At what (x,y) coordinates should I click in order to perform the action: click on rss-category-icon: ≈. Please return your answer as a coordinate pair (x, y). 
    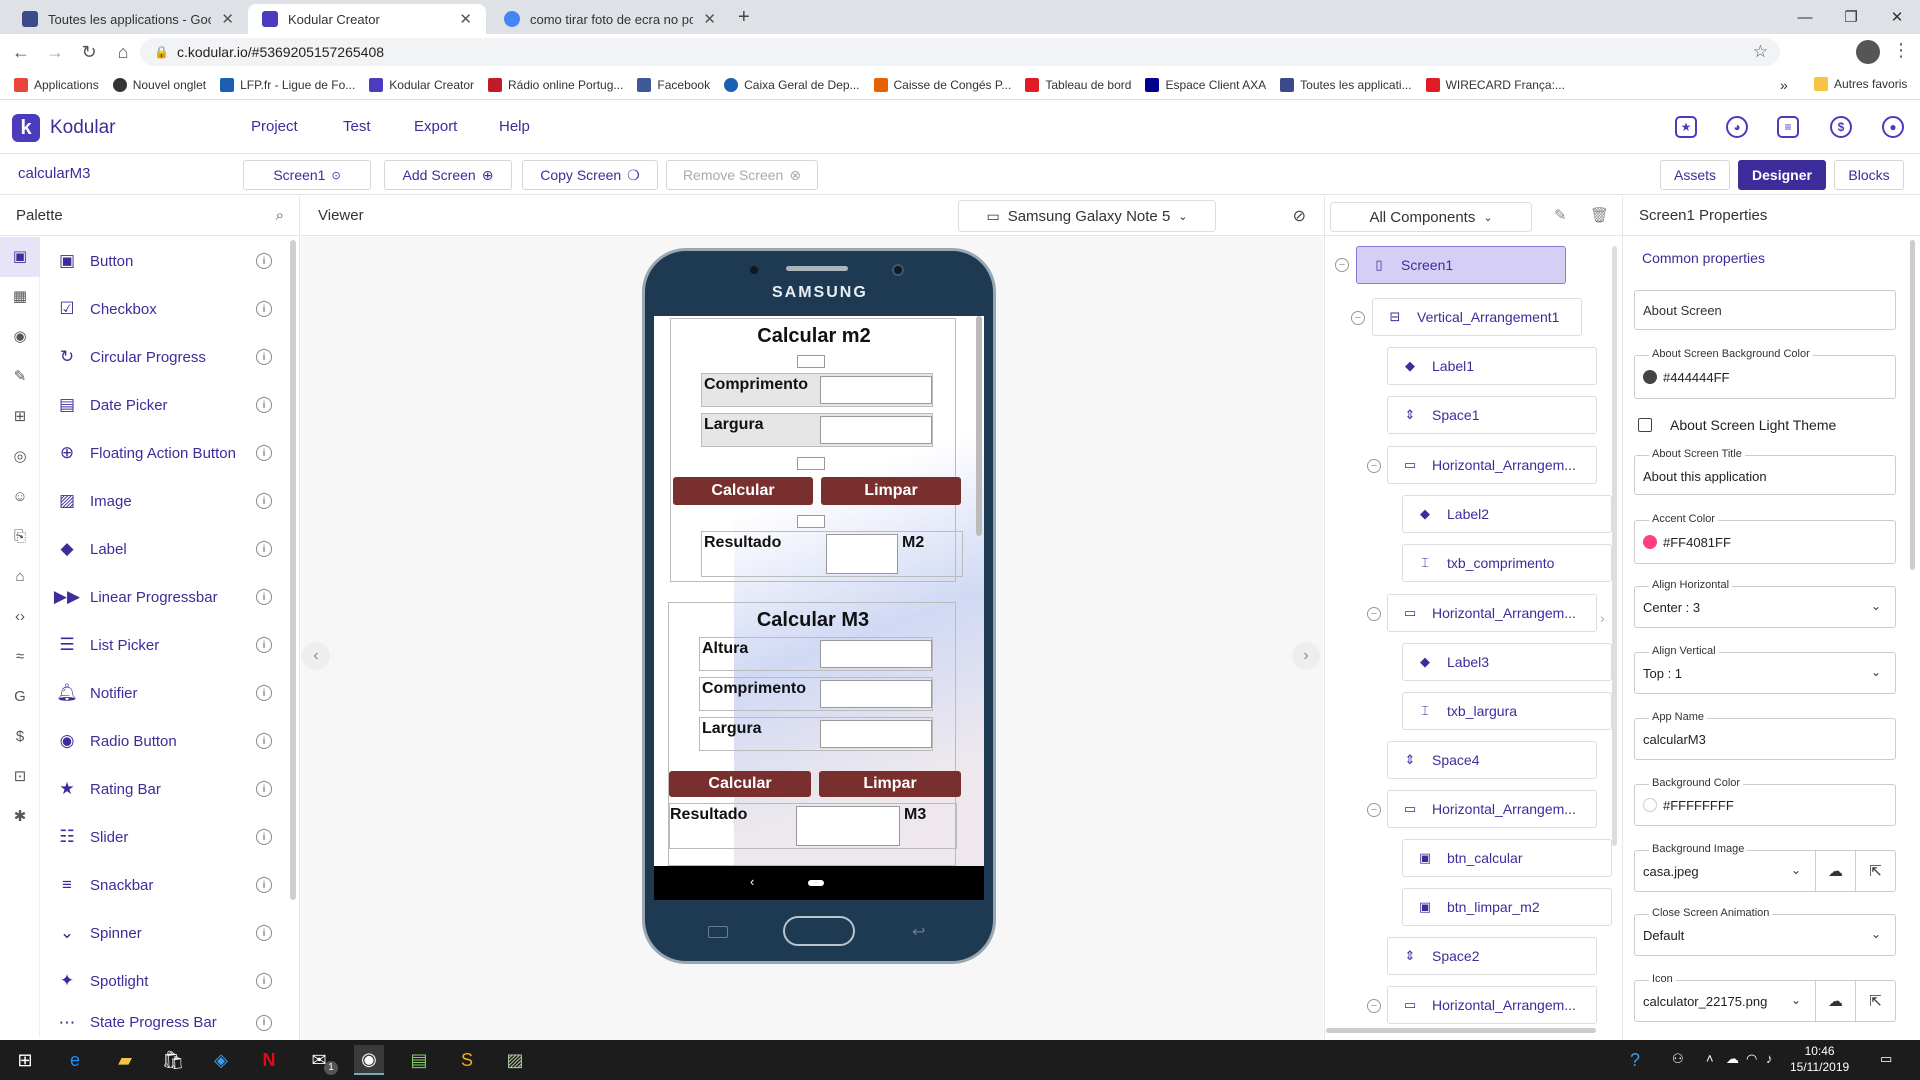
    Looking at the image, I should click on (20, 657).